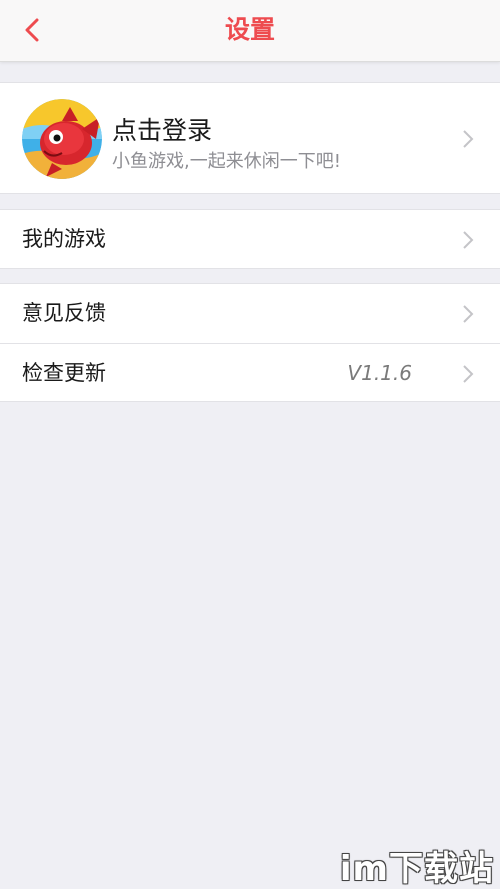  What do you see at coordinates (64, 239) in the screenshot?
I see `menu-item-label: 我的游戏` at bounding box center [64, 239].